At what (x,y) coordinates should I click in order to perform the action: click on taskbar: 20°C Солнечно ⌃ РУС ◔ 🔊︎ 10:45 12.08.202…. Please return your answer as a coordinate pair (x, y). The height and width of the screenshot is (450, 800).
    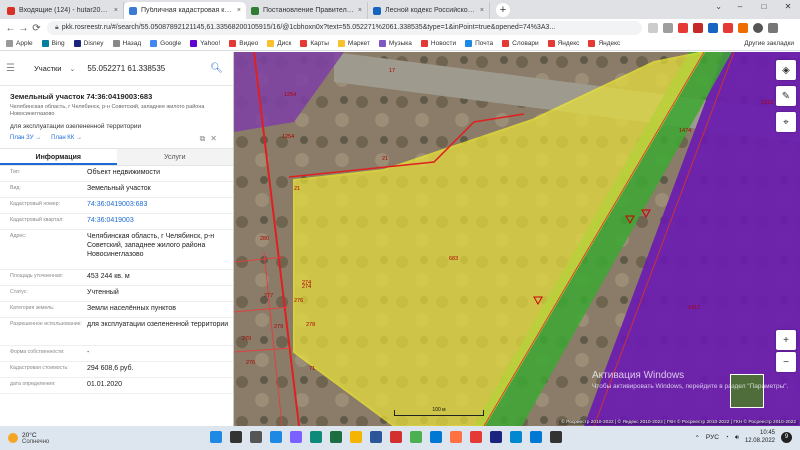
    Looking at the image, I should click on (400, 438).